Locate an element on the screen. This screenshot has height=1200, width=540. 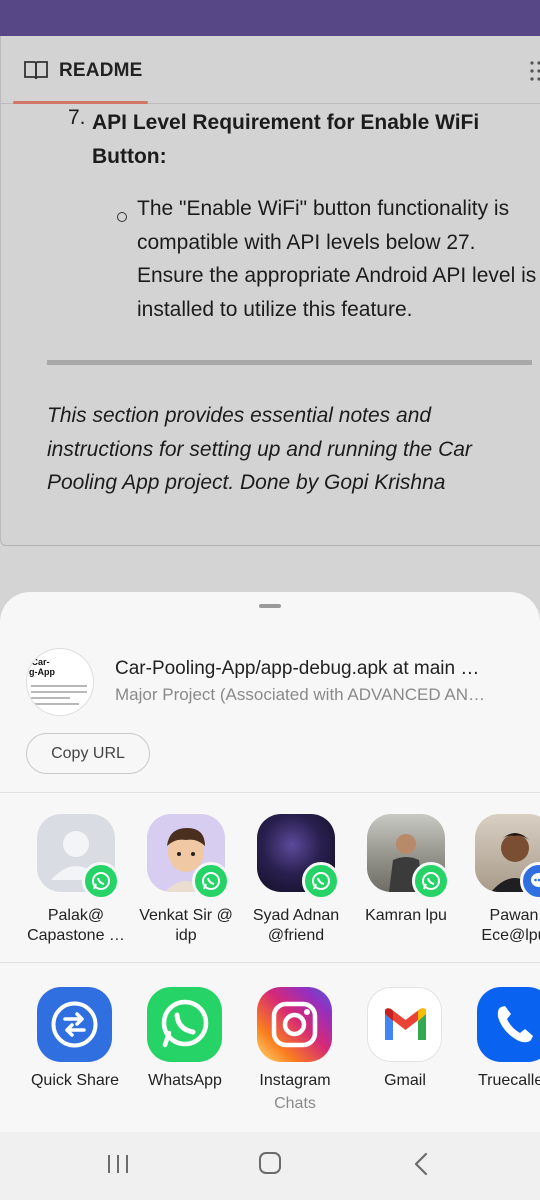
copy-url-button: Copy URL is located at coordinates (88, 753).